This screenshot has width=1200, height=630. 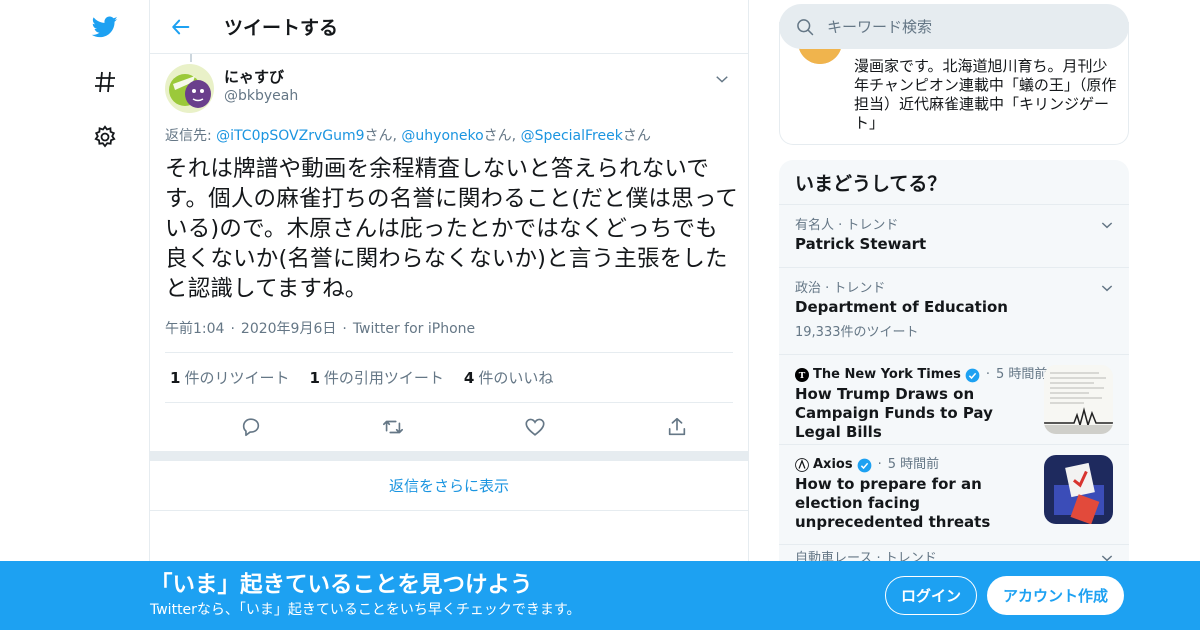 What do you see at coordinates (442, 136) in the screenshot?
I see `reply-target-link: @uhyoneko` at bounding box center [442, 136].